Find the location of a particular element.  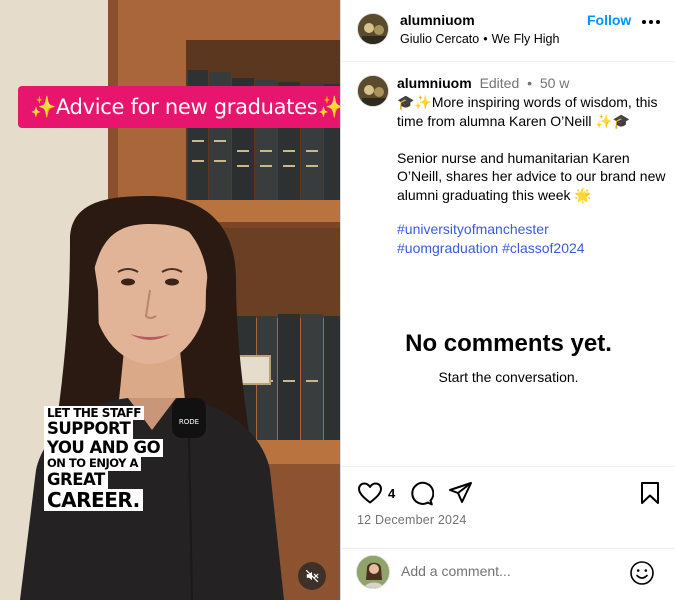

caption-meta: alumniuom Edited • 50 w is located at coordinates (483, 83).